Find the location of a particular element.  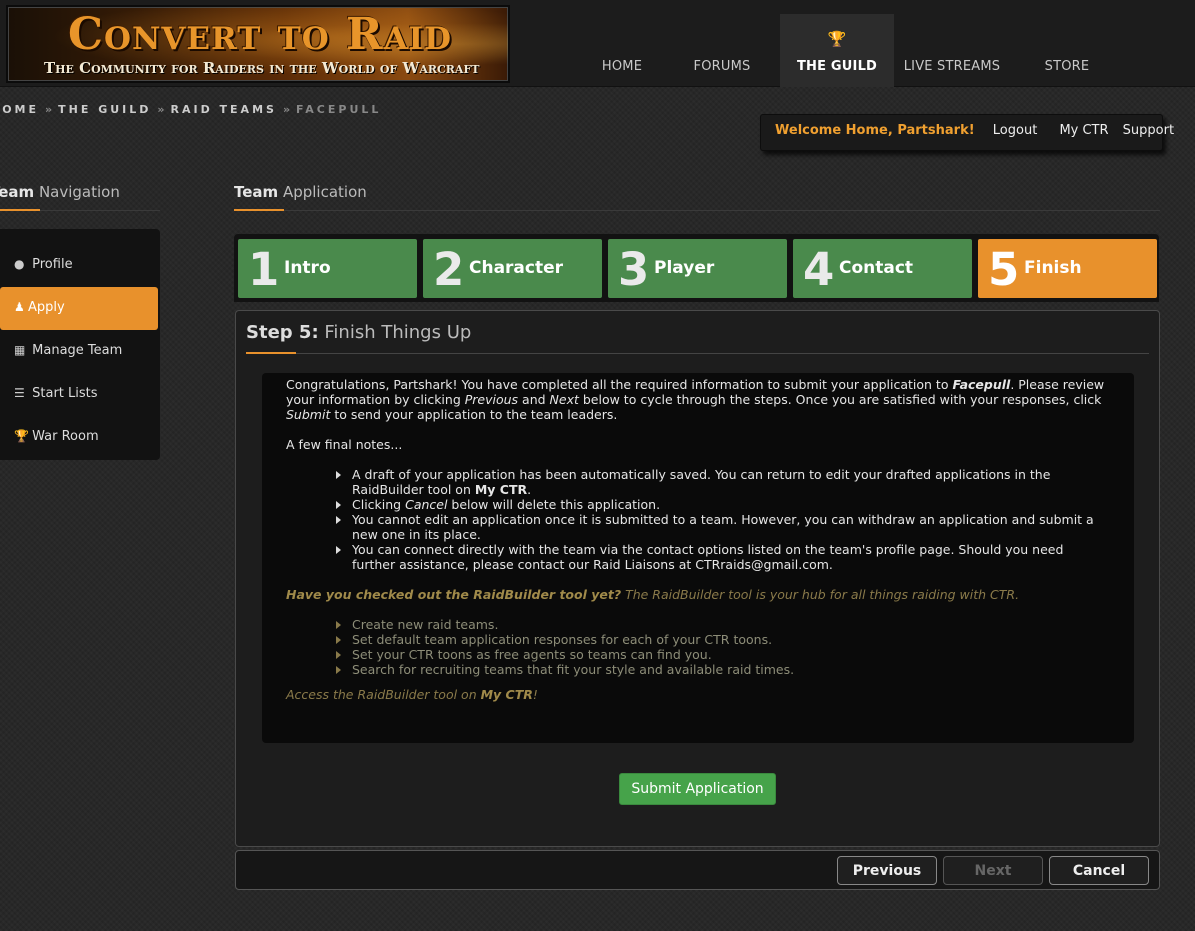

sidebar-item-start-lists: ☰ Start Lists is located at coordinates (79, 394).